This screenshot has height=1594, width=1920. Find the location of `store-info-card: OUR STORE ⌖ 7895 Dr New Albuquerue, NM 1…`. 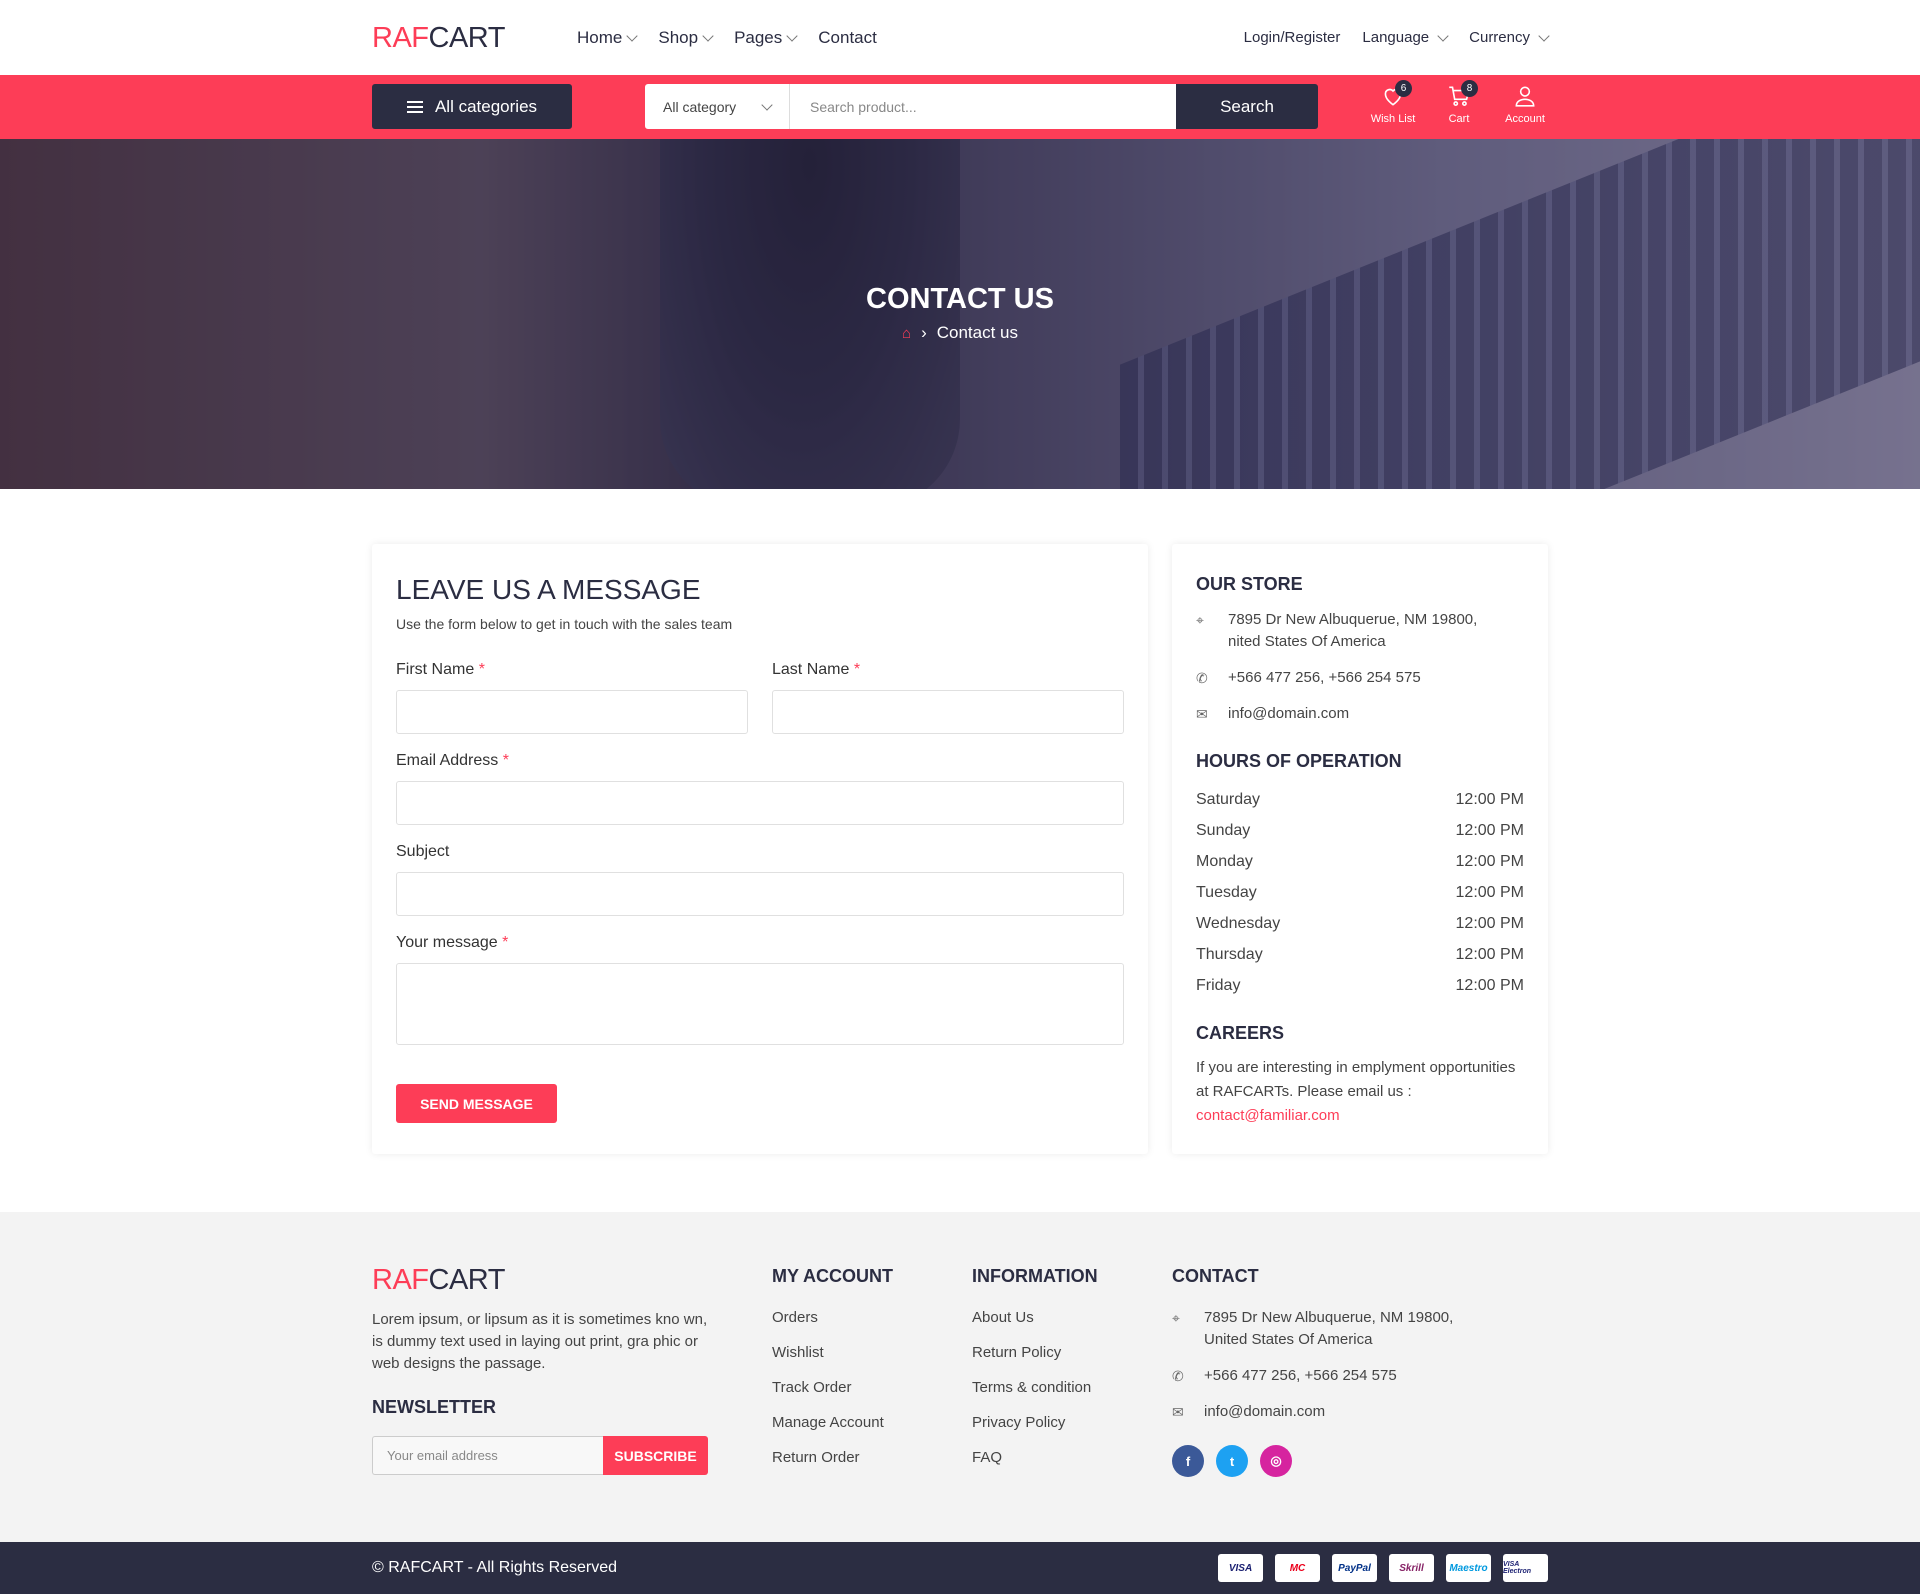

store-info-card: OUR STORE ⌖ 7895 Dr New Albuquerue, NM 1… is located at coordinates (1360, 849).